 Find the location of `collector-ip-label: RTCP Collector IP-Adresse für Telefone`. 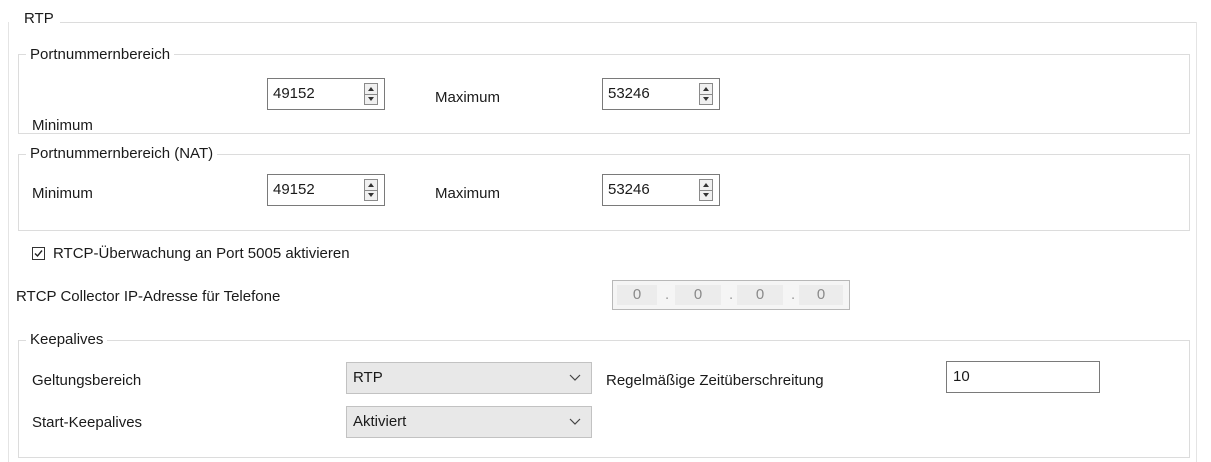

collector-ip-label: RTCP Collector IP-Adresse für Telefone is located at coordinates (148, 296).